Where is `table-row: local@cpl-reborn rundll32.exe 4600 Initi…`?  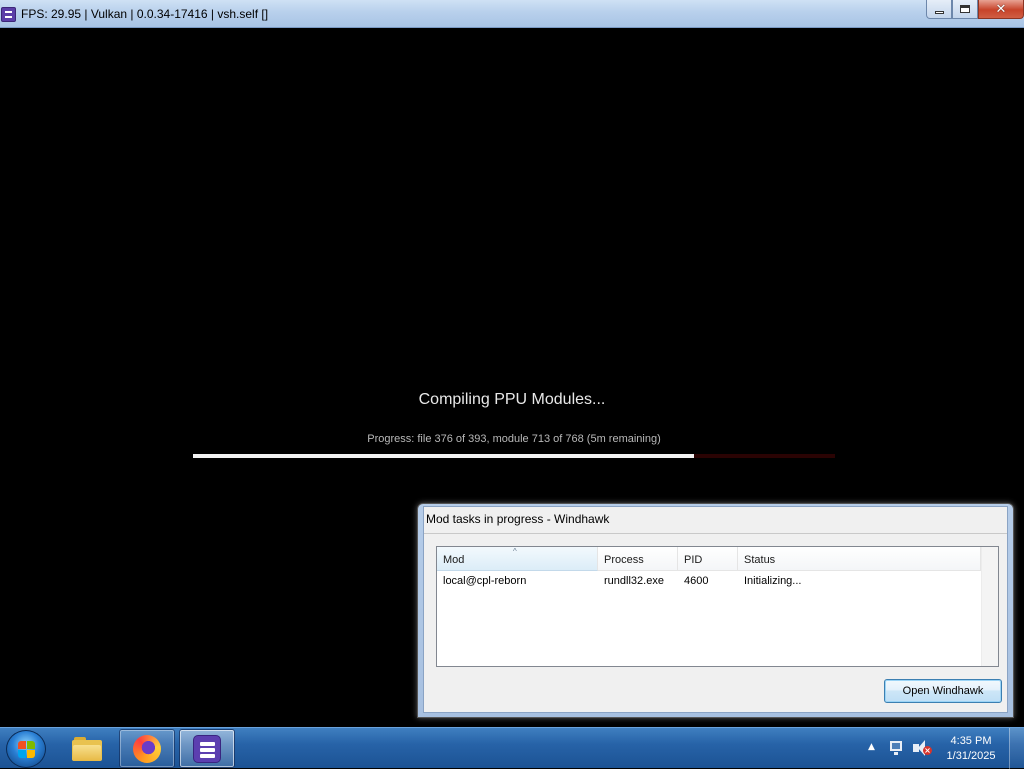
table-row: local@cpl-reborn rundll32.exe 4600 Initi… is located at coordinates (709, 582).